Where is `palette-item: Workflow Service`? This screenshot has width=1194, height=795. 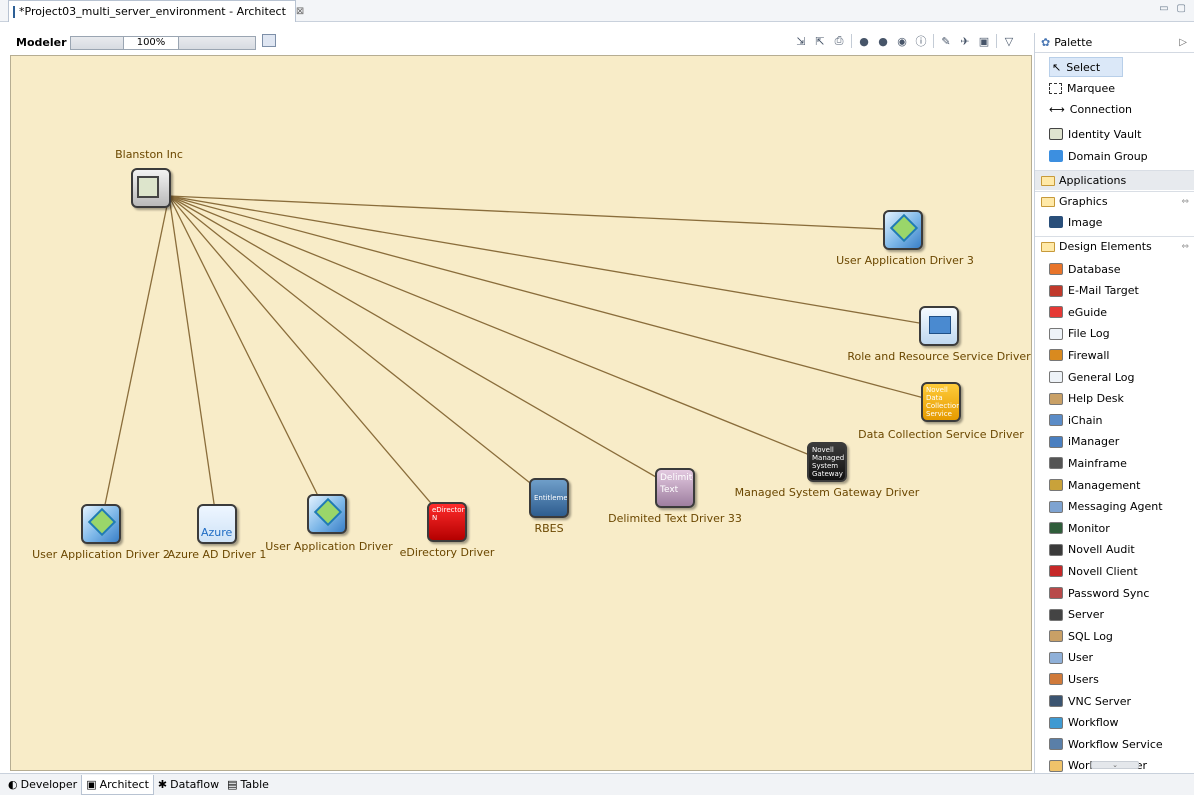
palette-item: Workflow Service is located at coordinates (1106, 744).